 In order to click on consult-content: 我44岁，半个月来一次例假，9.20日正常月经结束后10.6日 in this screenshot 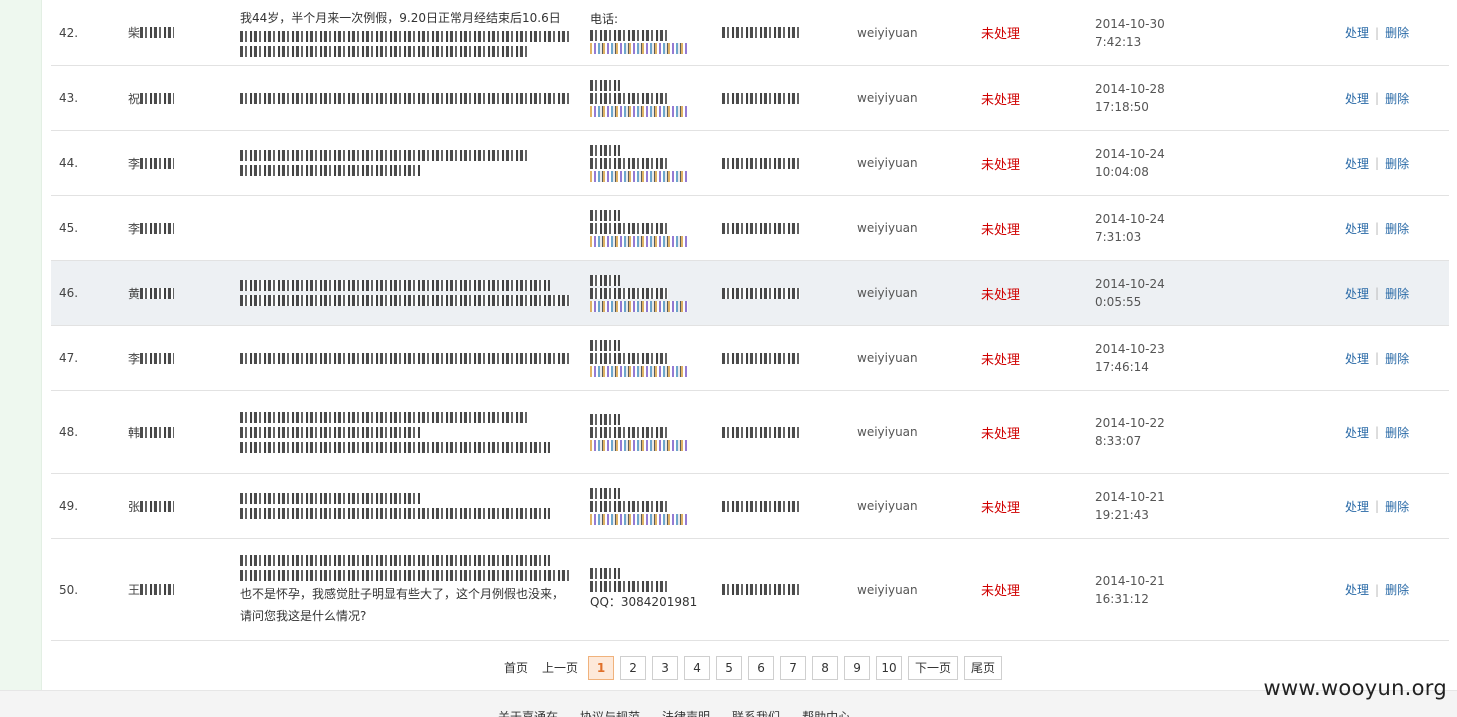, I will do `click(410, 32)`.